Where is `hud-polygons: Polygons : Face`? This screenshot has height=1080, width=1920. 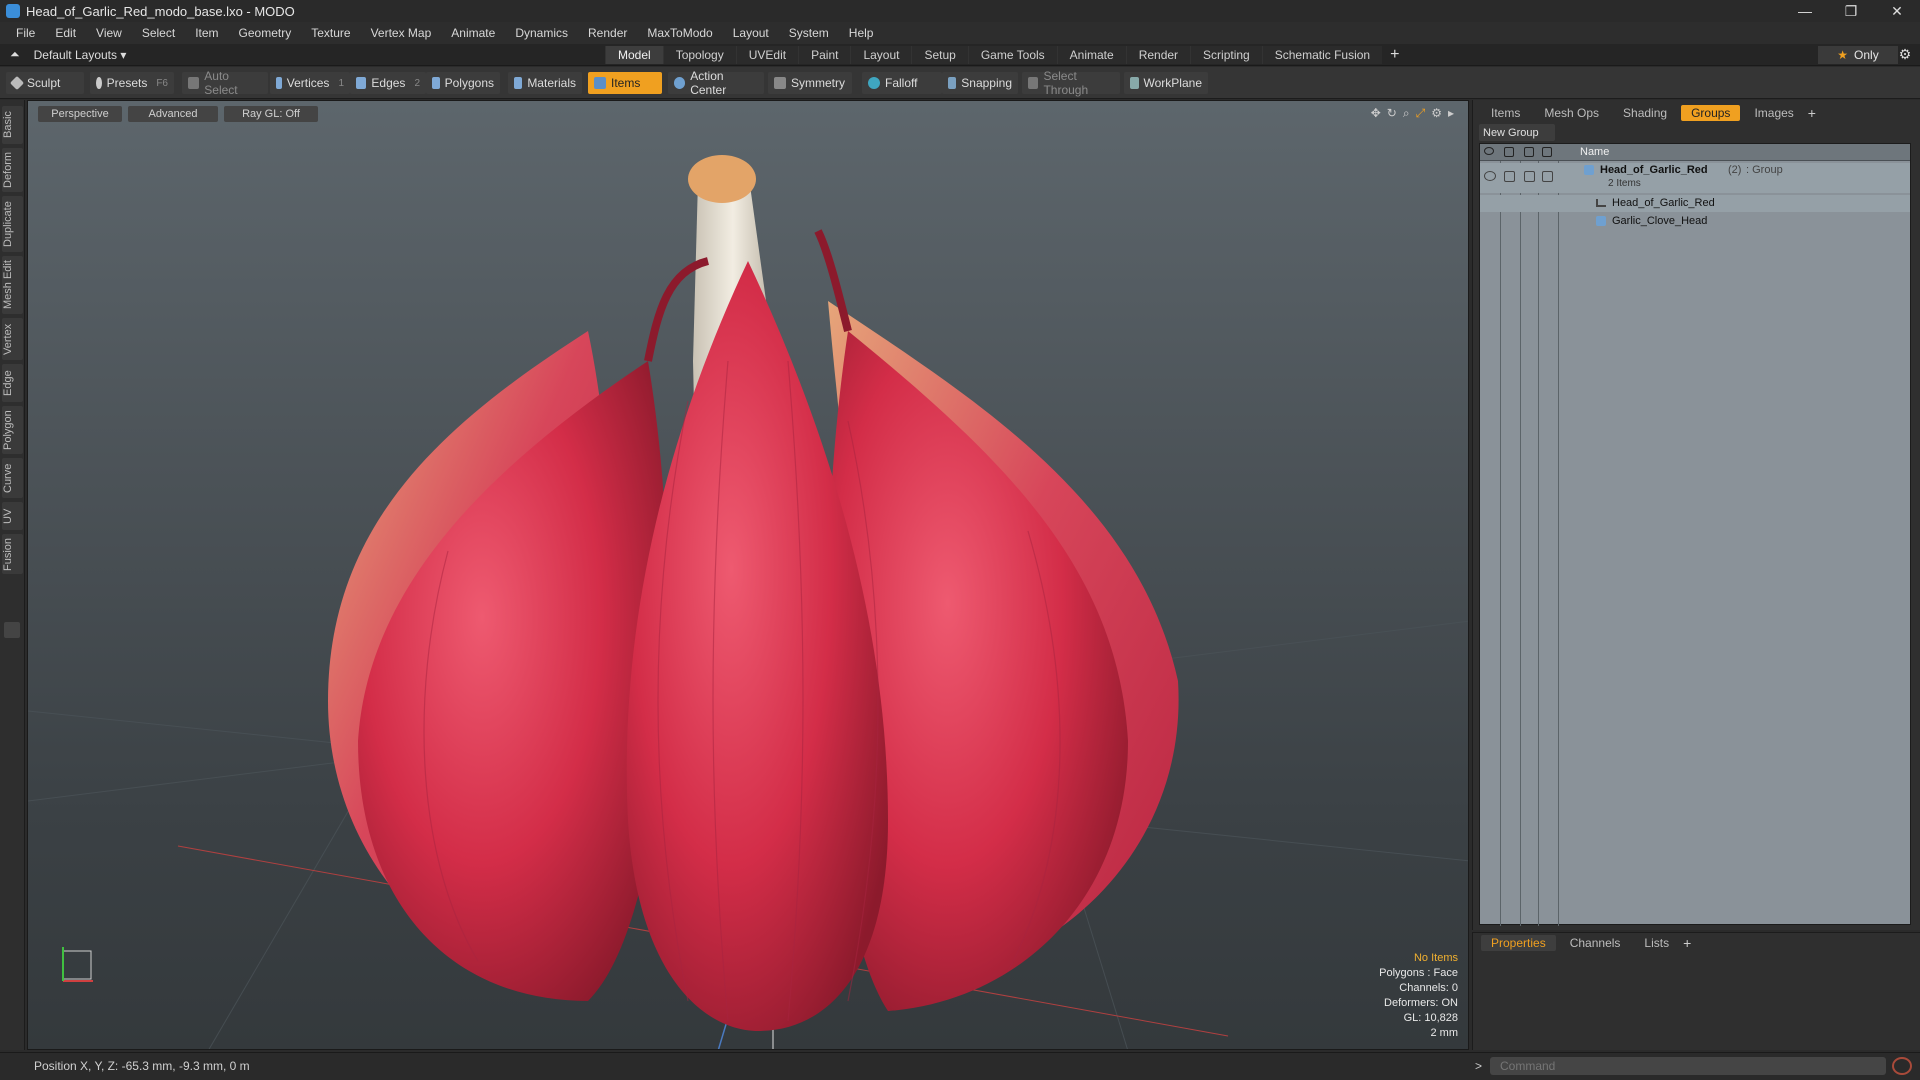 hud-polygons: Polygons : Face is located at coordinates (1418, 973).